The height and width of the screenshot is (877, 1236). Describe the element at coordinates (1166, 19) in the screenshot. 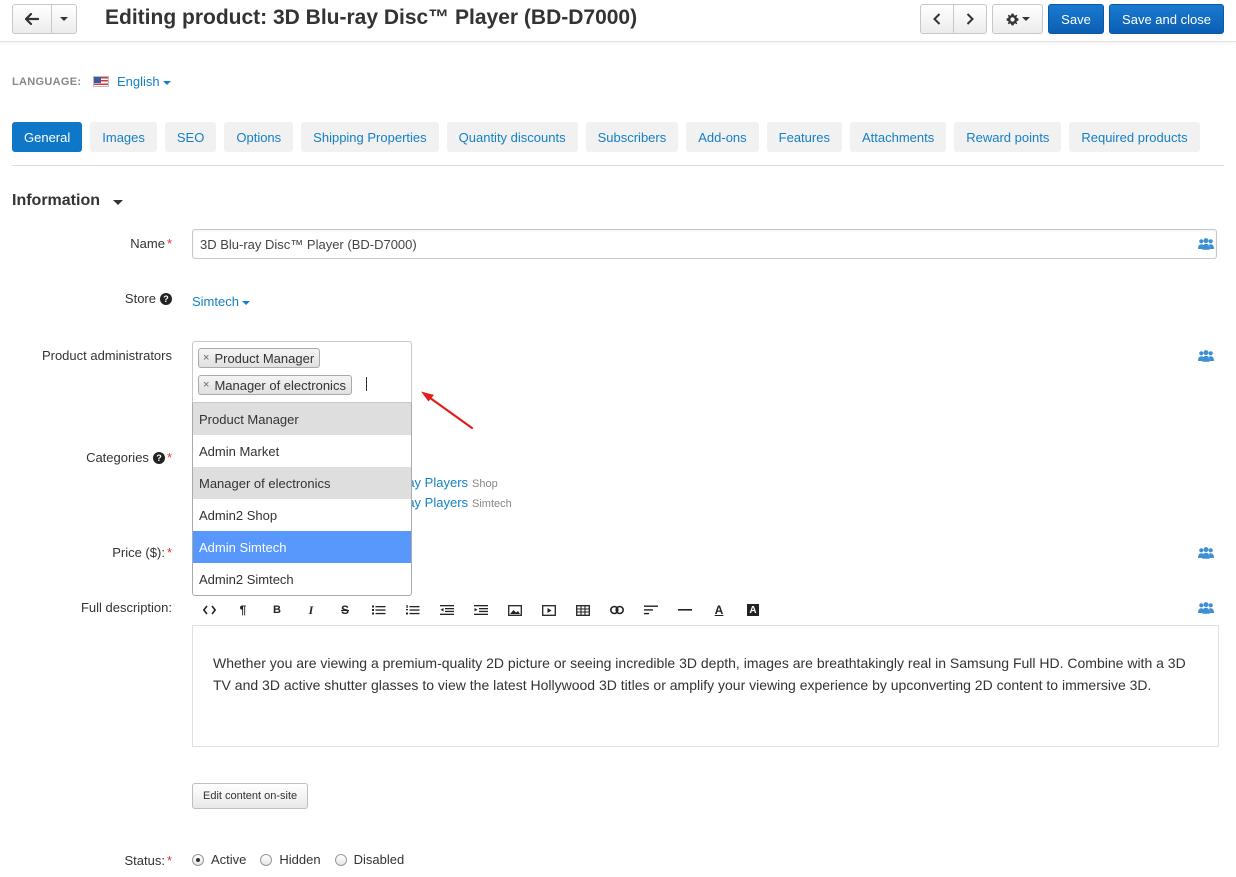

I see `save-and-close-button: Save and close` at that location.